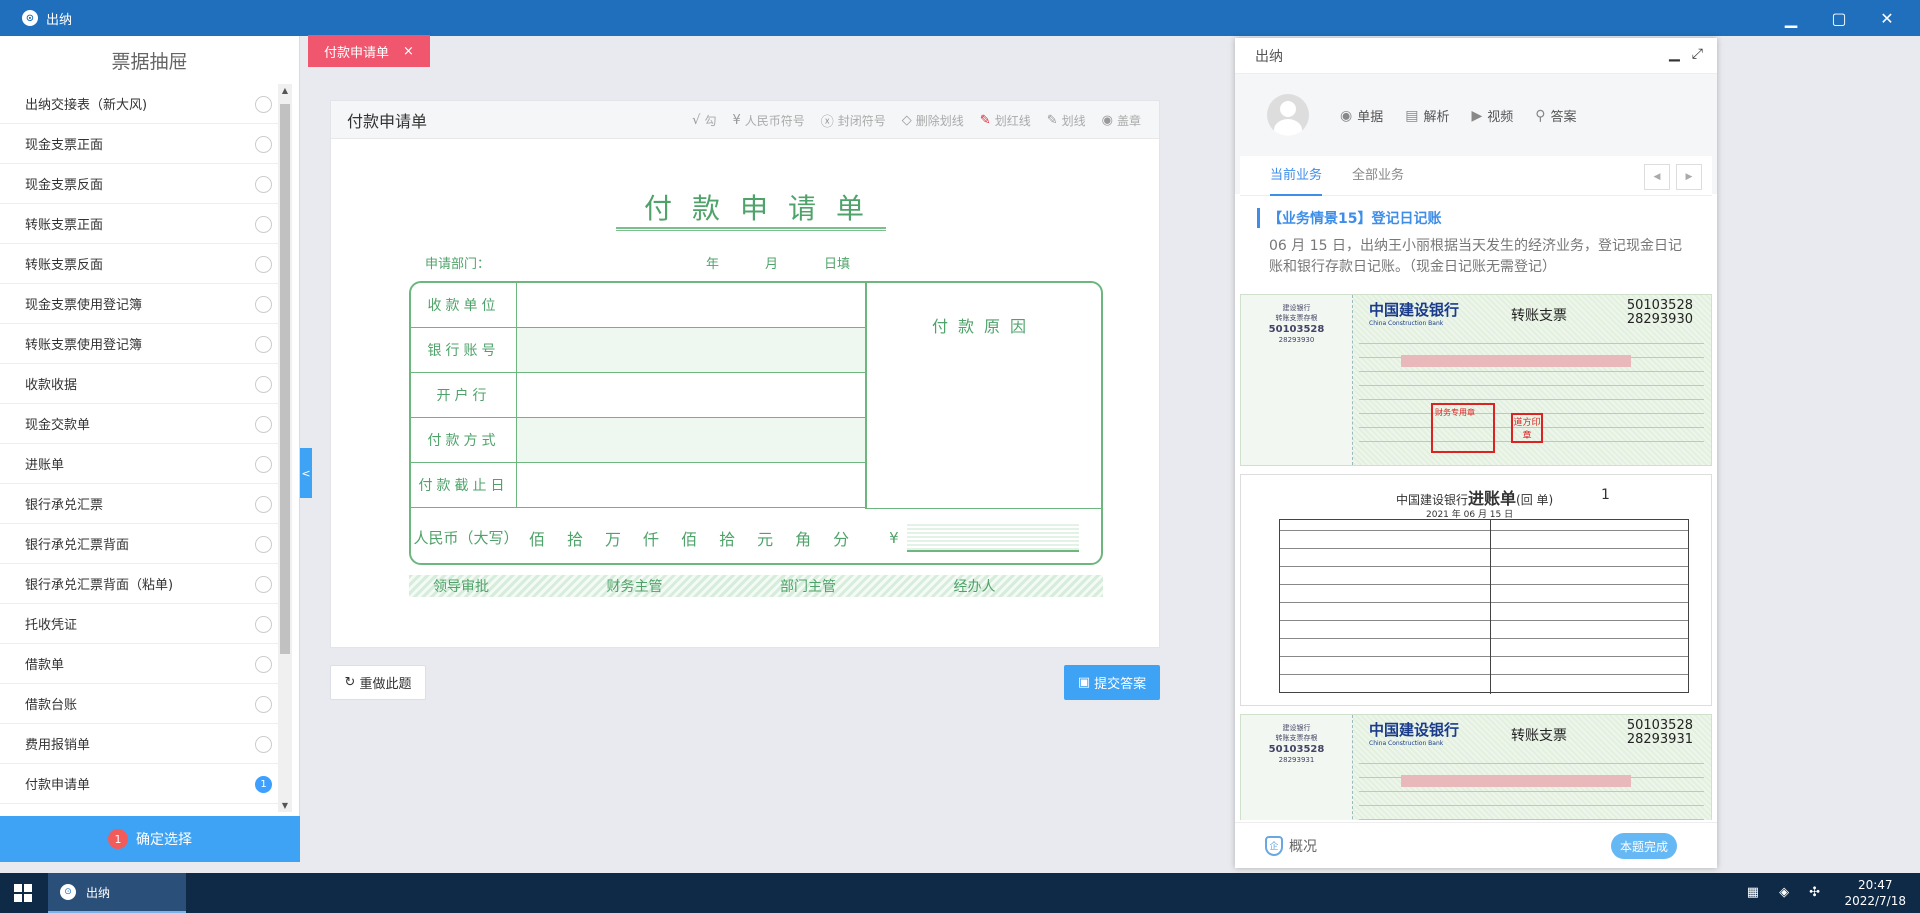  I want to click on collapse-sidebar-button: <, so click(306, 473).